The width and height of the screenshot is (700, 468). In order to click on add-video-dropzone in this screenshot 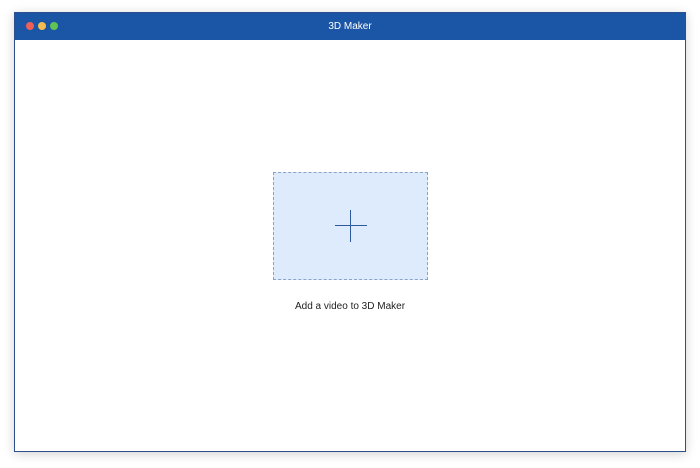, I will do `click(350, 226)`.